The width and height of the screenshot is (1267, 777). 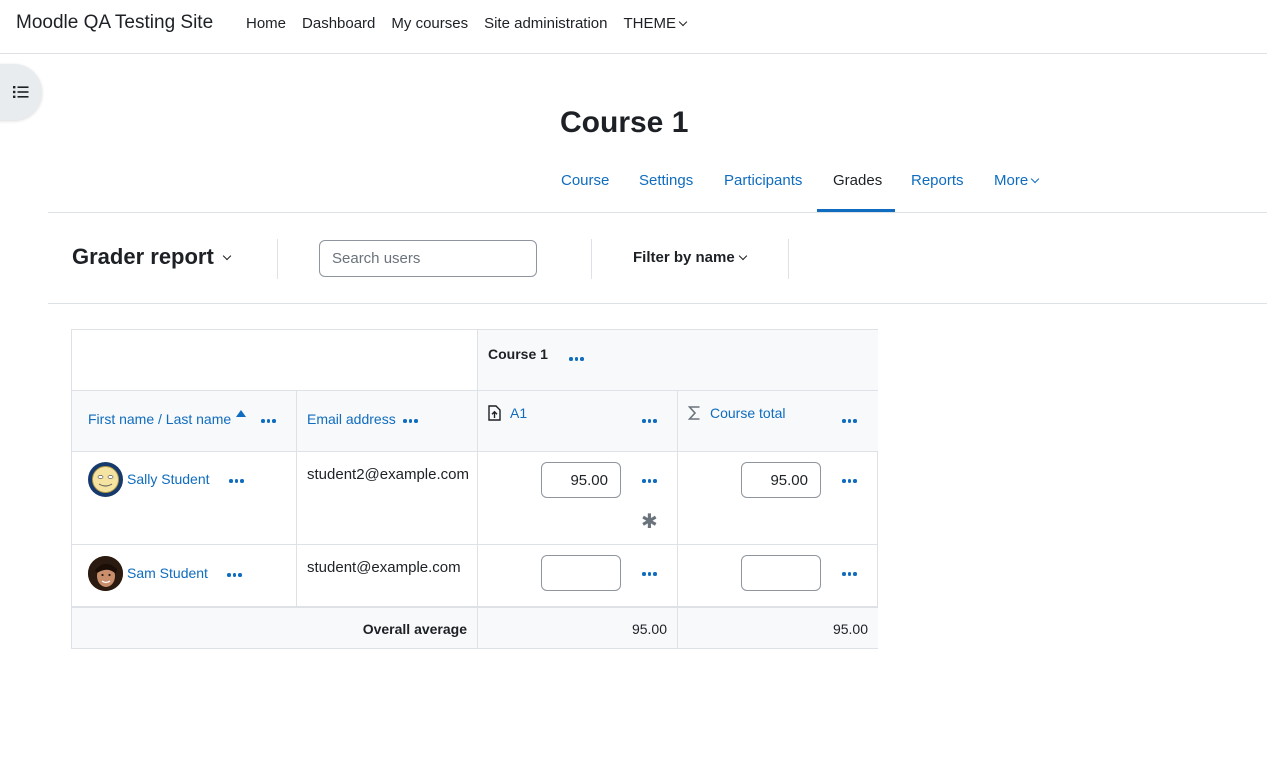 What do you see at coordinates (388, 474) in the screenshot?
I see `student-email: student2@example.com` at bounding box center [388, 474].